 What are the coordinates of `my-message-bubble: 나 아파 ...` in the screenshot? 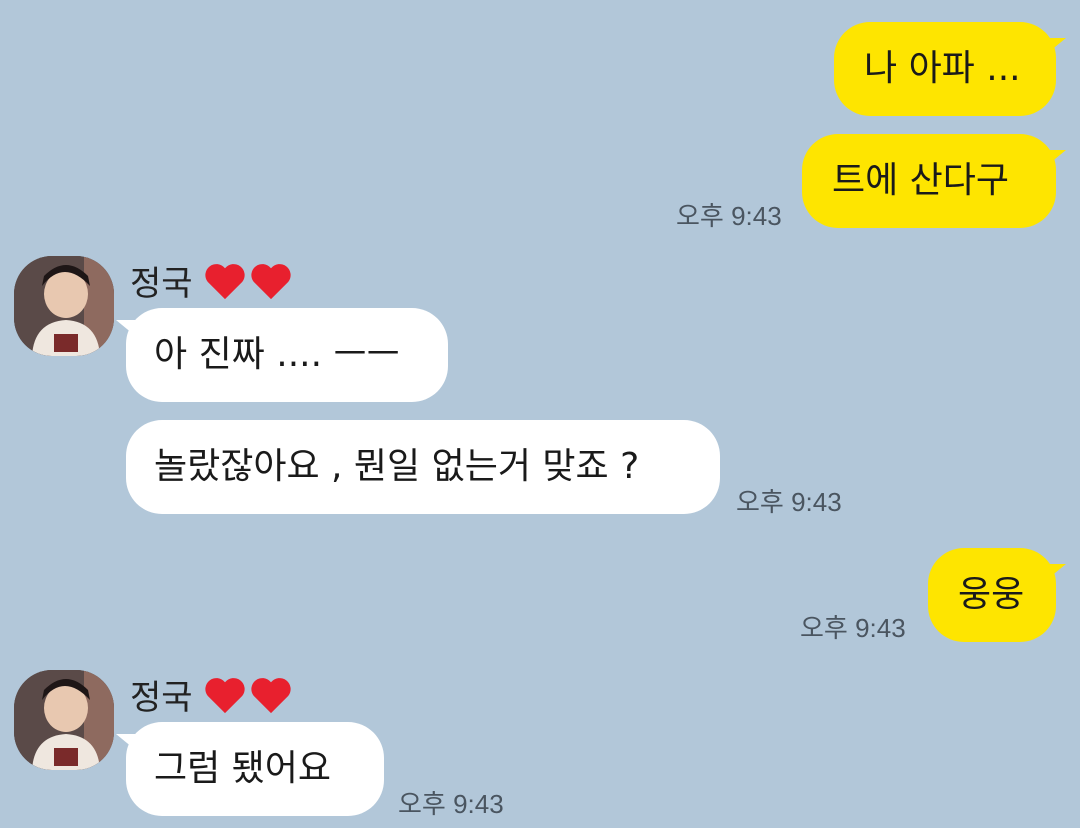 It's located at (950, 69).